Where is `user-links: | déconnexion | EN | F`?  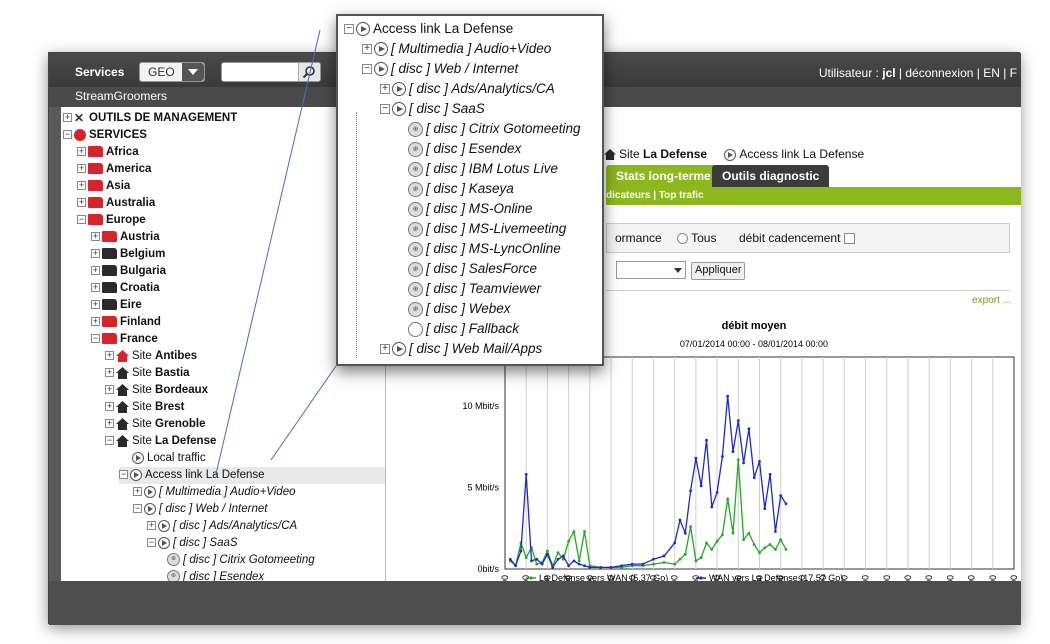
user-links: | déconnexion | EN | F is located at coordinates (956, 73).